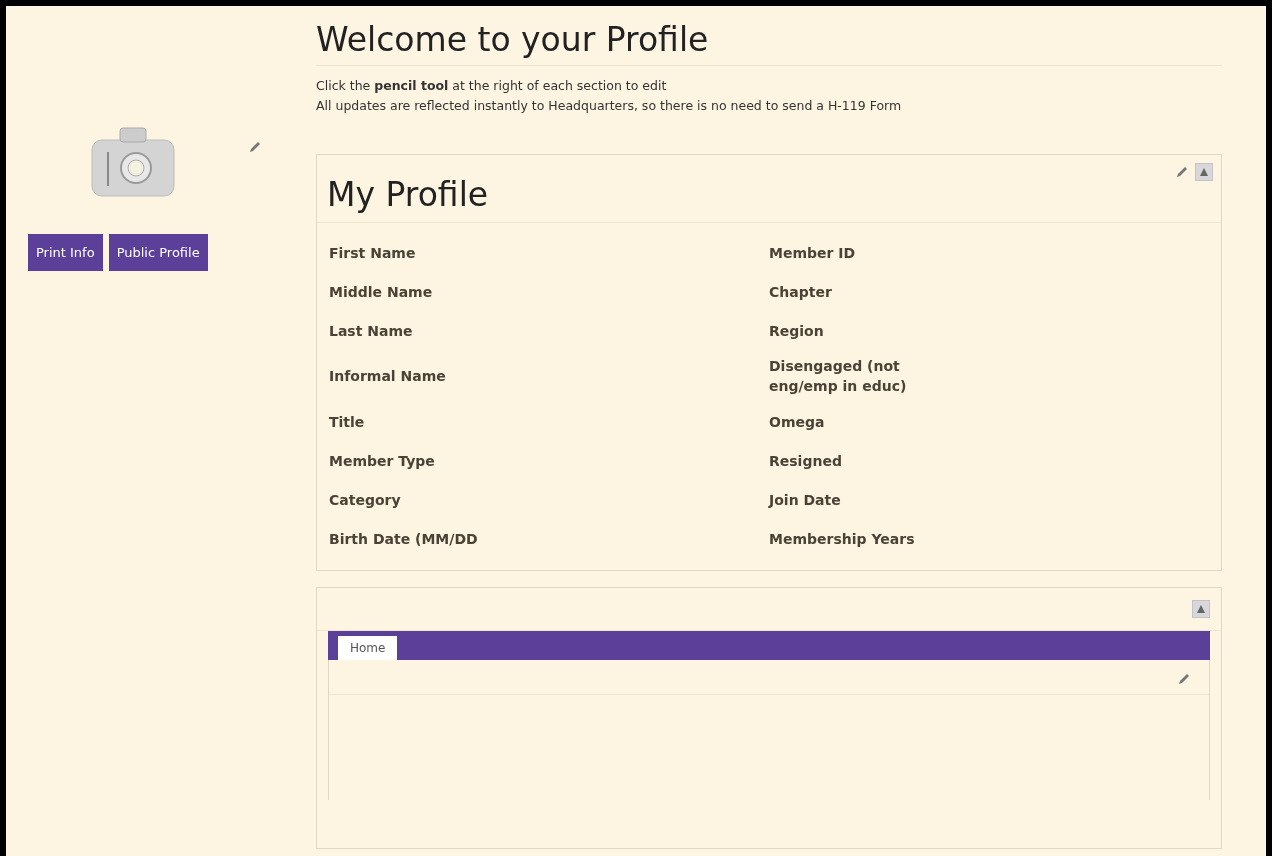 This screenshot has width=1272, height=856. What do you see at coordinates (365, 500) in the screenshot?
I see `field-label: Category` at bounding box center [365, 500].